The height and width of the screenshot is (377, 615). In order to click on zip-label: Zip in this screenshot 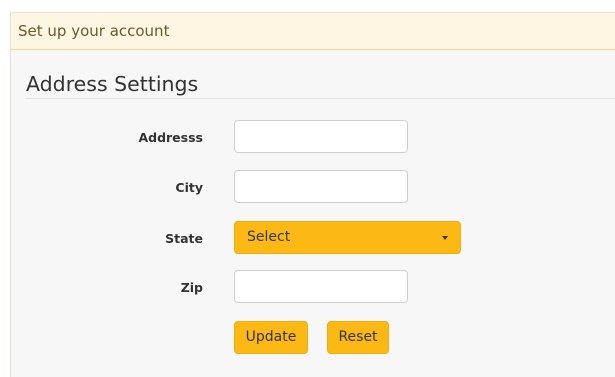, I will do `click(191, 287)`.